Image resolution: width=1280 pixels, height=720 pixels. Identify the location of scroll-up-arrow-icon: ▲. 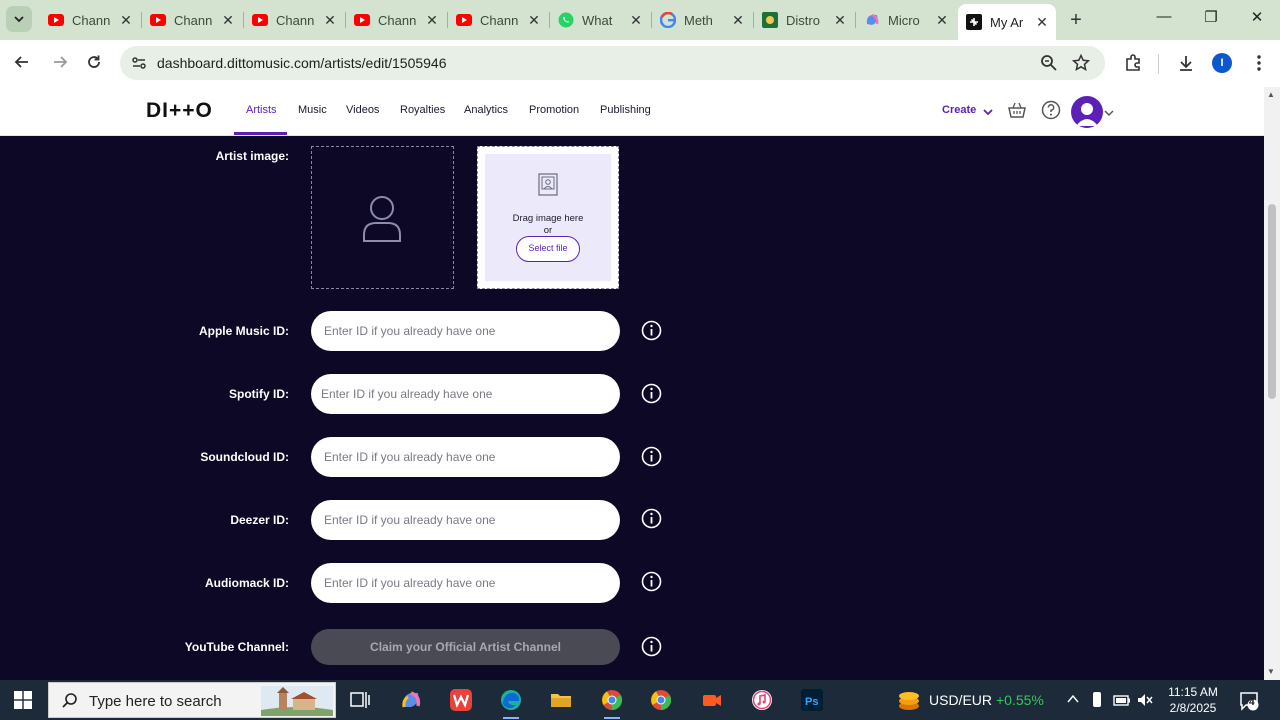
(1271, 94).